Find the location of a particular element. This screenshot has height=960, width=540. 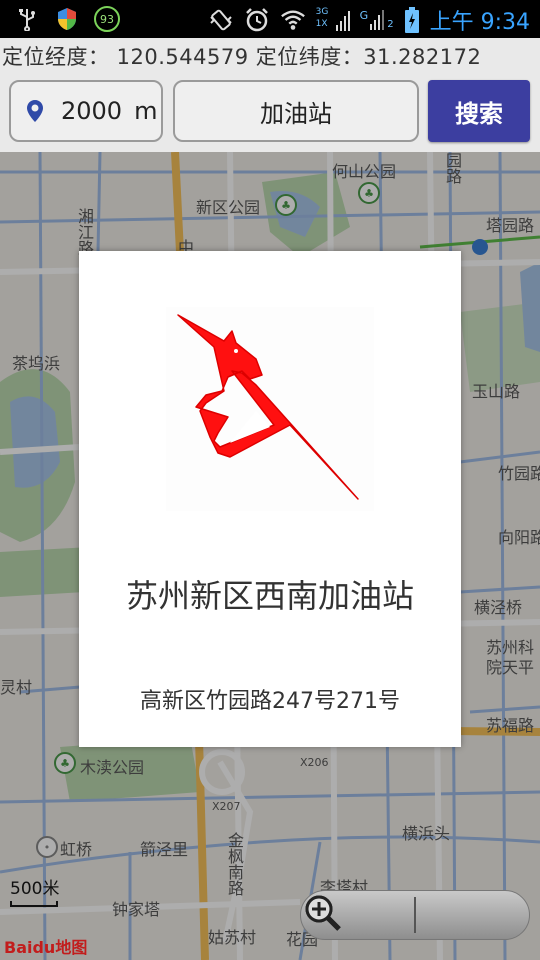

signal-3g-icon: 3G 1X is located at coordinates (333, 20).